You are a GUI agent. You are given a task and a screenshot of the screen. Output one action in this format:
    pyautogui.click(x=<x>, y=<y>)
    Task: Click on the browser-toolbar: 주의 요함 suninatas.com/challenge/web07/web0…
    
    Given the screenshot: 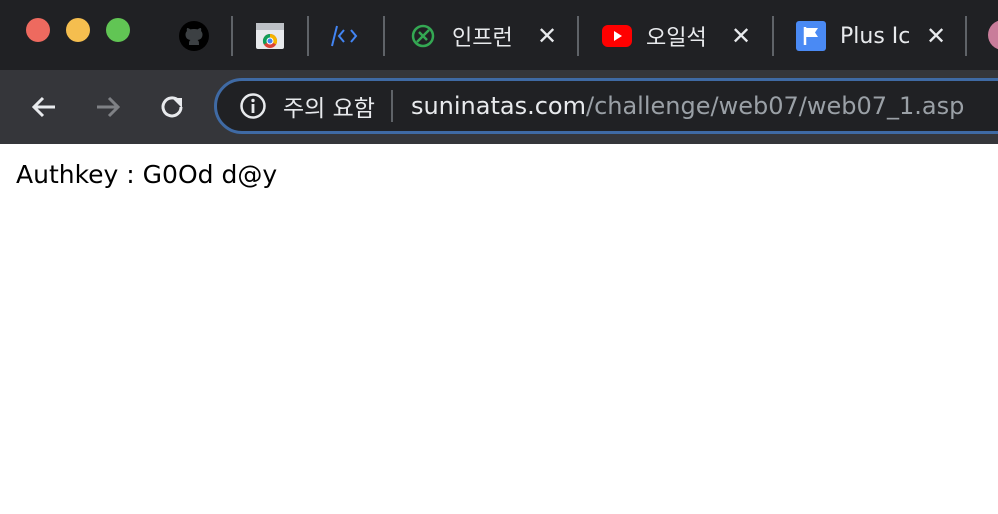 What is the action you would take?
    pyautogui.click(x=499, y=107)
    